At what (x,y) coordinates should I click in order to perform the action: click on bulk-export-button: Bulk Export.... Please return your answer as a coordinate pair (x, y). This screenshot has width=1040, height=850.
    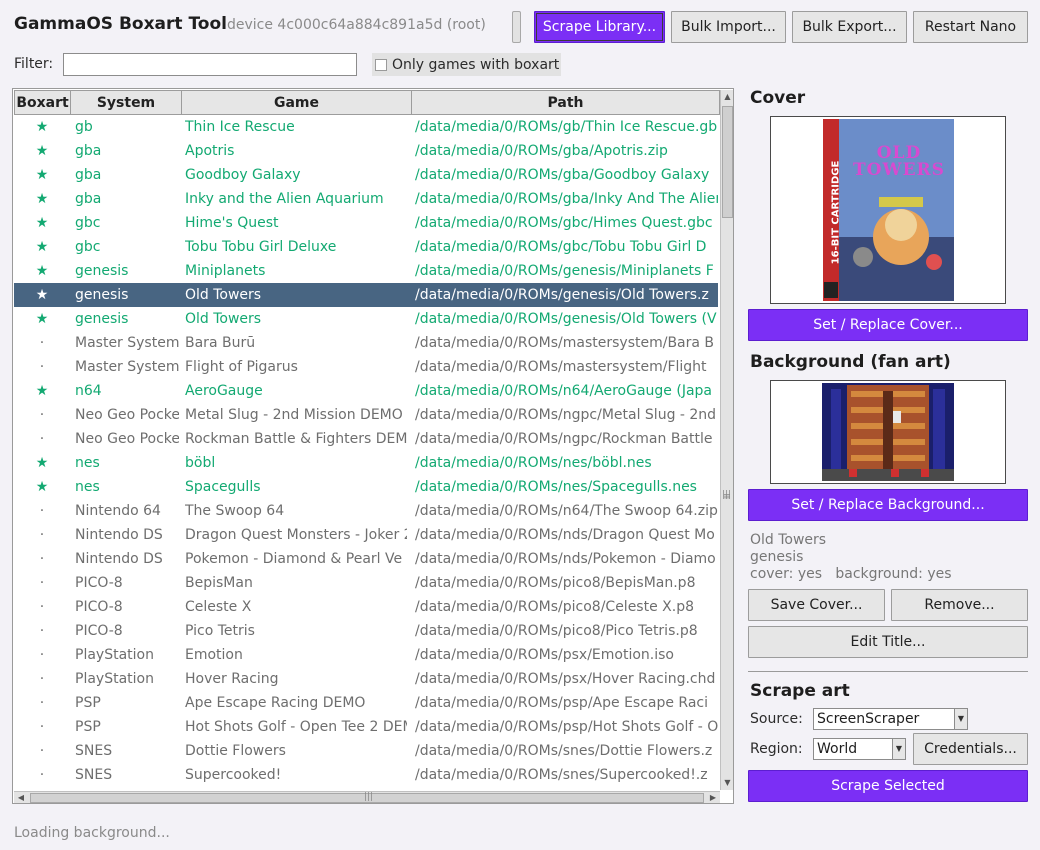
    Looking at the image, I should click on (849, 27).